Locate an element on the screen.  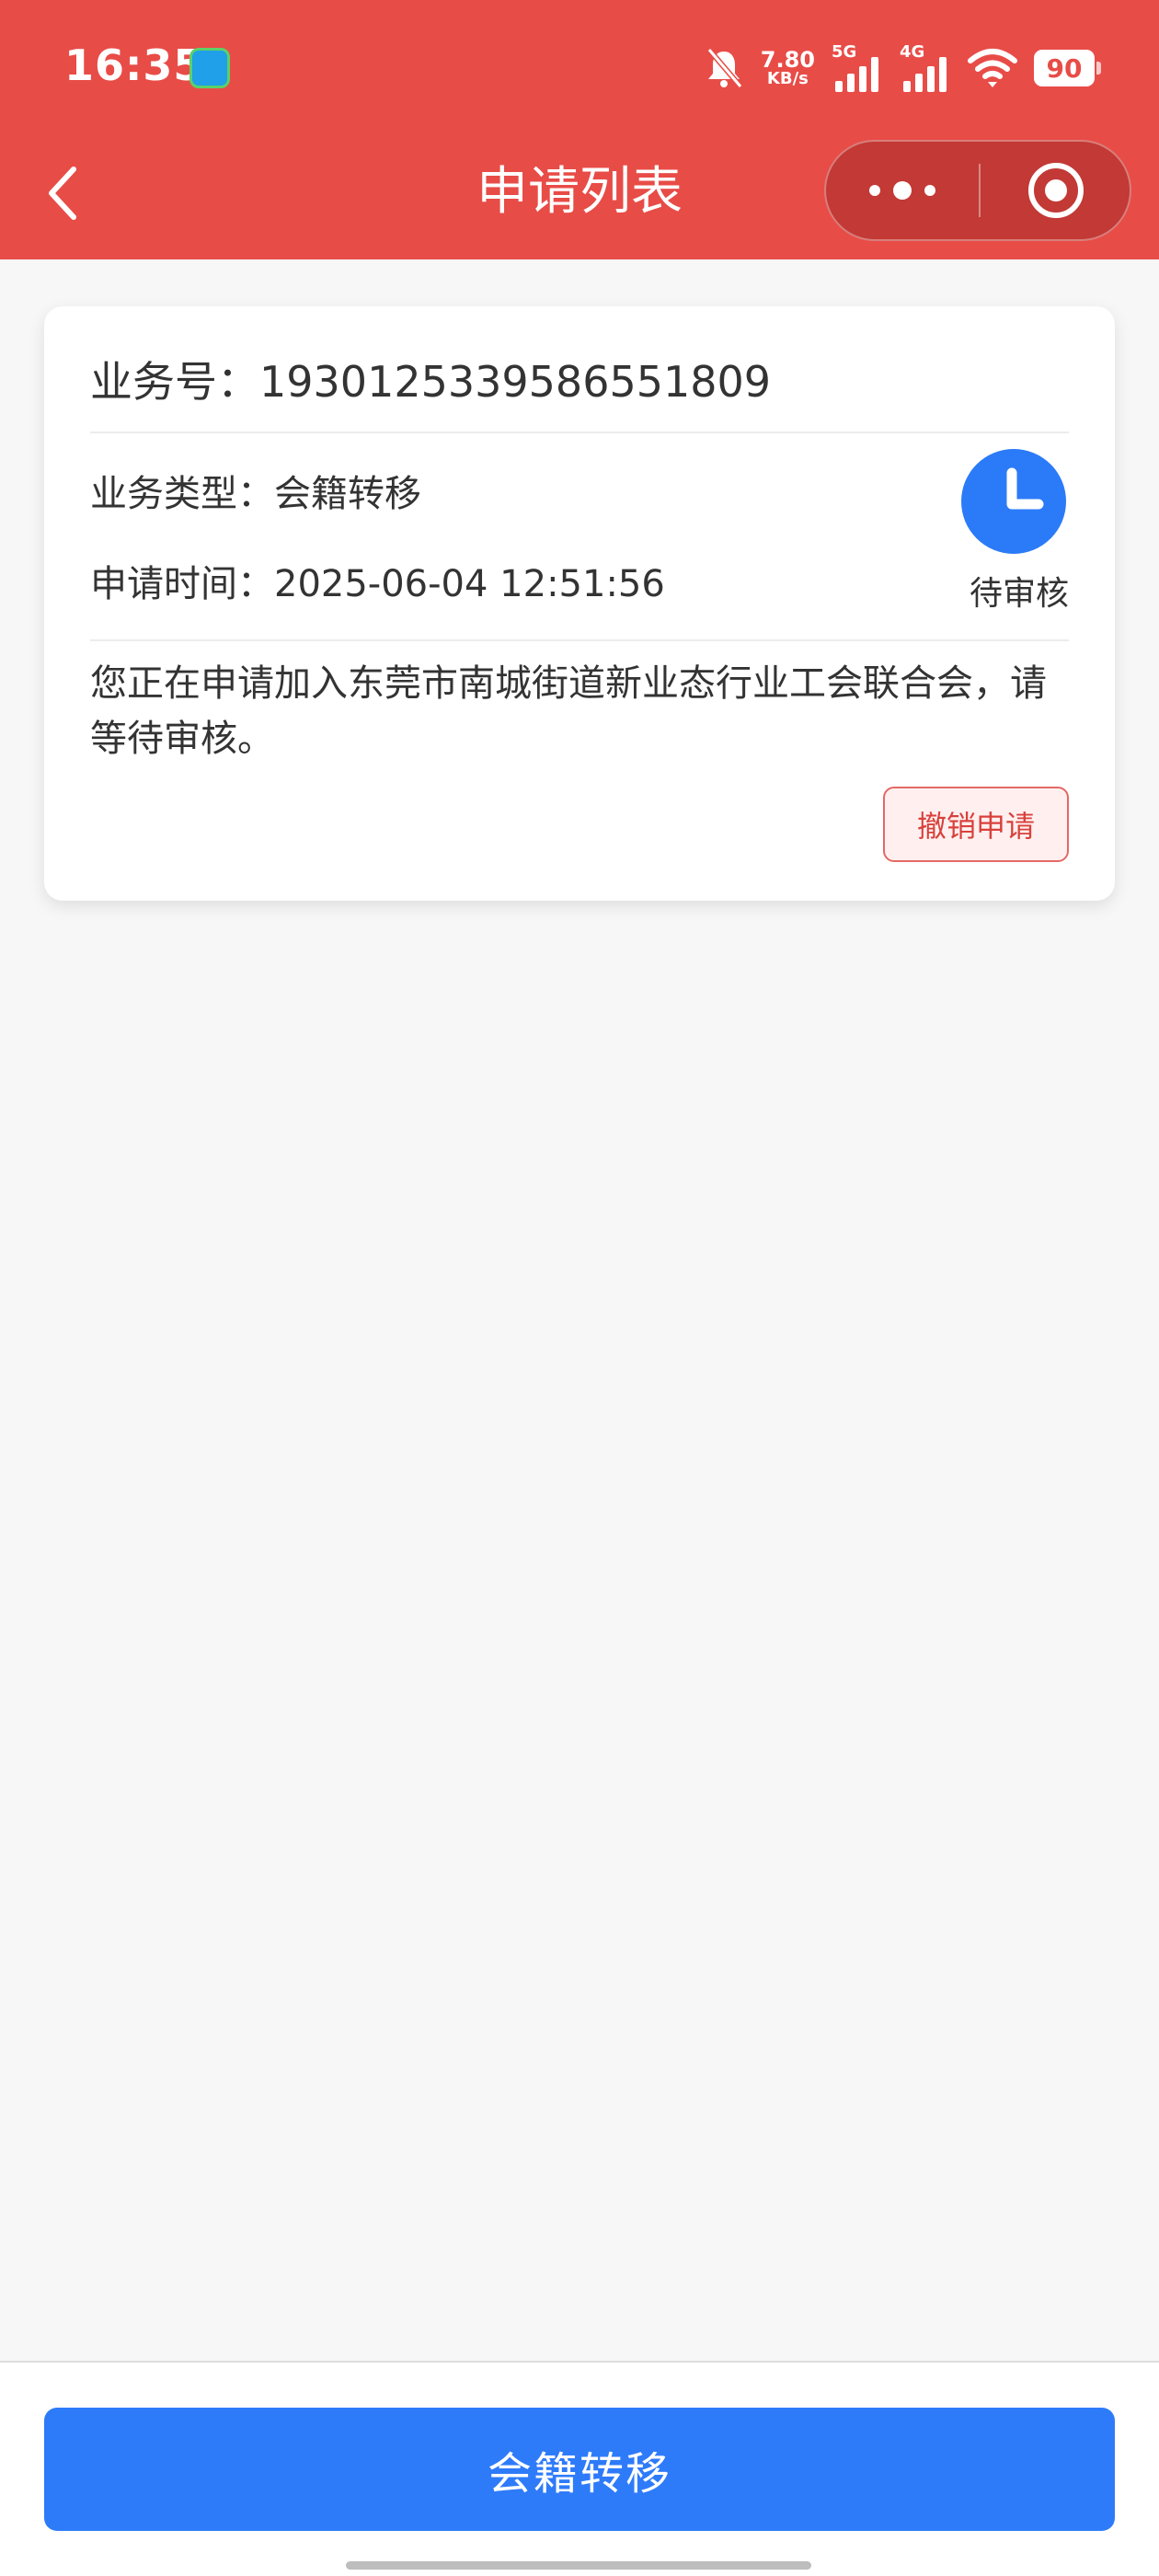
app-notification-icon is located at coordinates (209, 68).